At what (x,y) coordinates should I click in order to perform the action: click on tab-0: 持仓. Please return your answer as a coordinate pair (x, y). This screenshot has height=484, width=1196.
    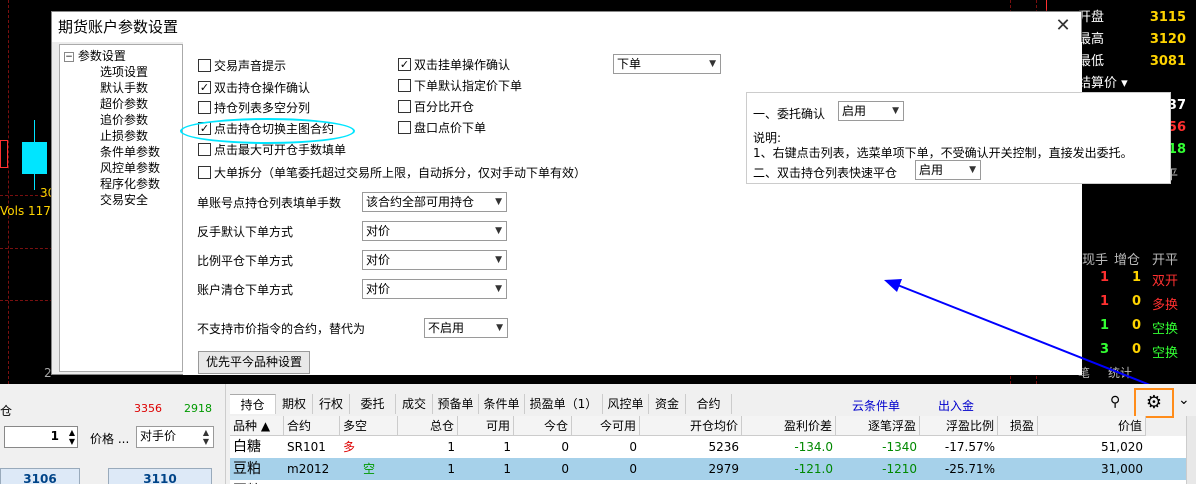
    Looking at the image, I should click on (253, 404).